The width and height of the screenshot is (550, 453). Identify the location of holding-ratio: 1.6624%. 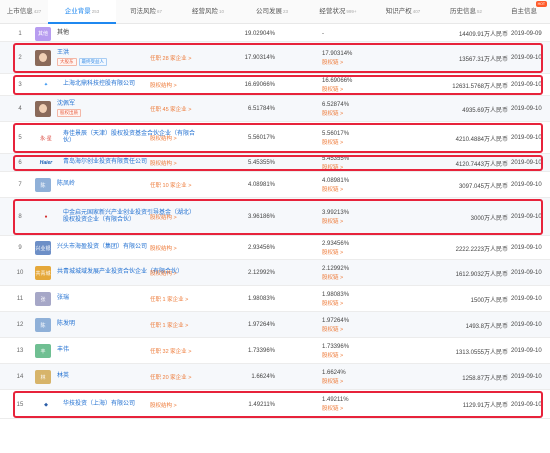
(263, 377).